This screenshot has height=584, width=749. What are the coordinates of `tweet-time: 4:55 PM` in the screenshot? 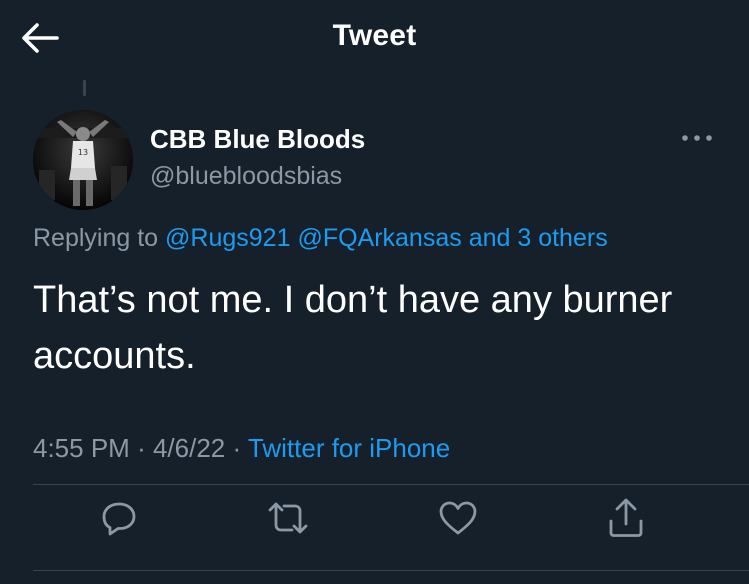 It's located at (81, 448).